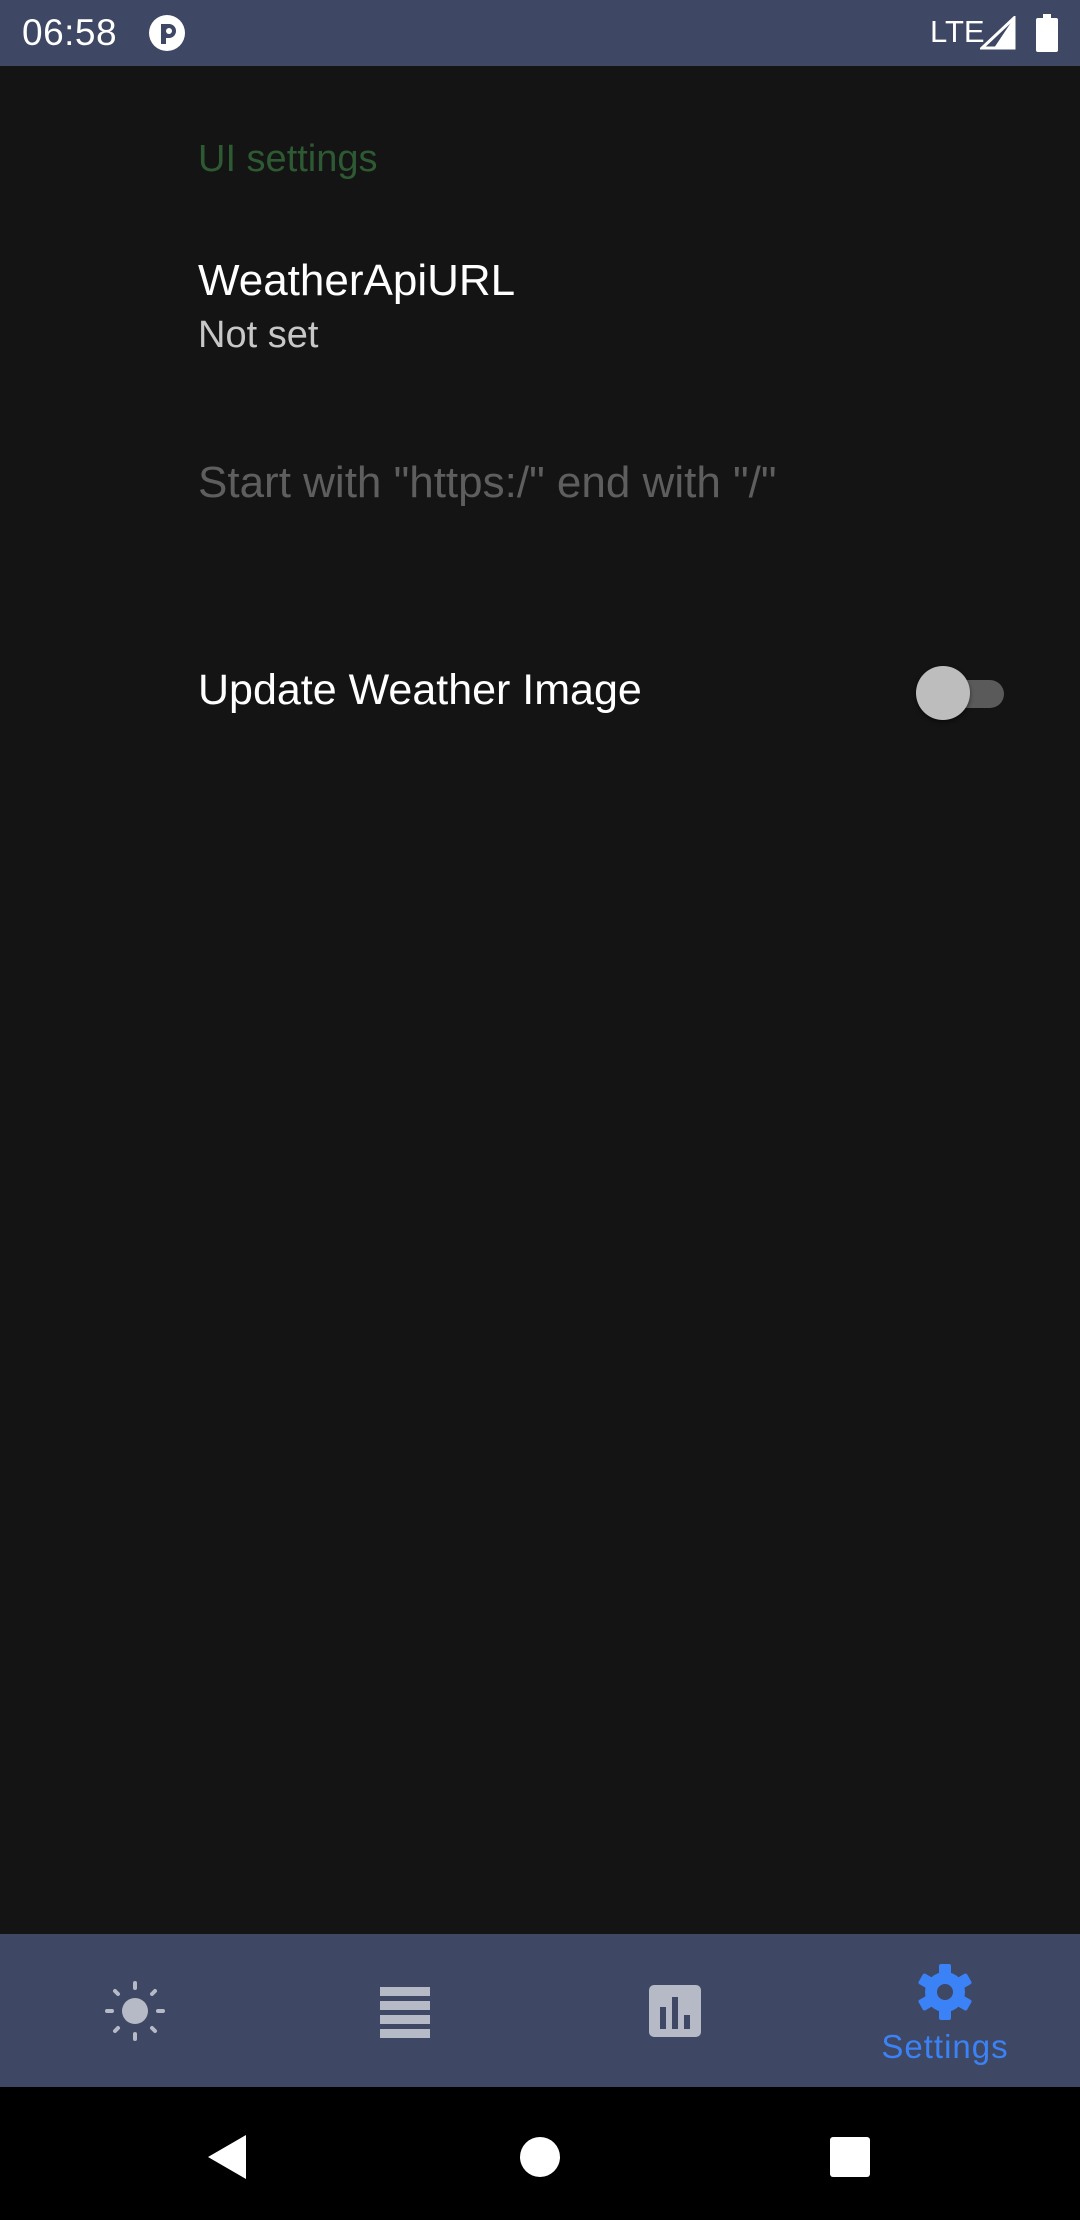  Describe the element at coordinates (1047, 33) in the screenshot. I see `battery-icon` at that location.